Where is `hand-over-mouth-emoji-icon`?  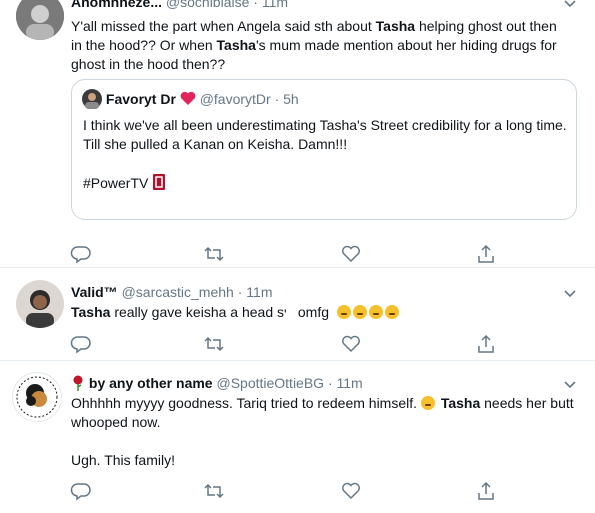
hand-over-mouth-emoji-icon is located at coordinates (428, 403).